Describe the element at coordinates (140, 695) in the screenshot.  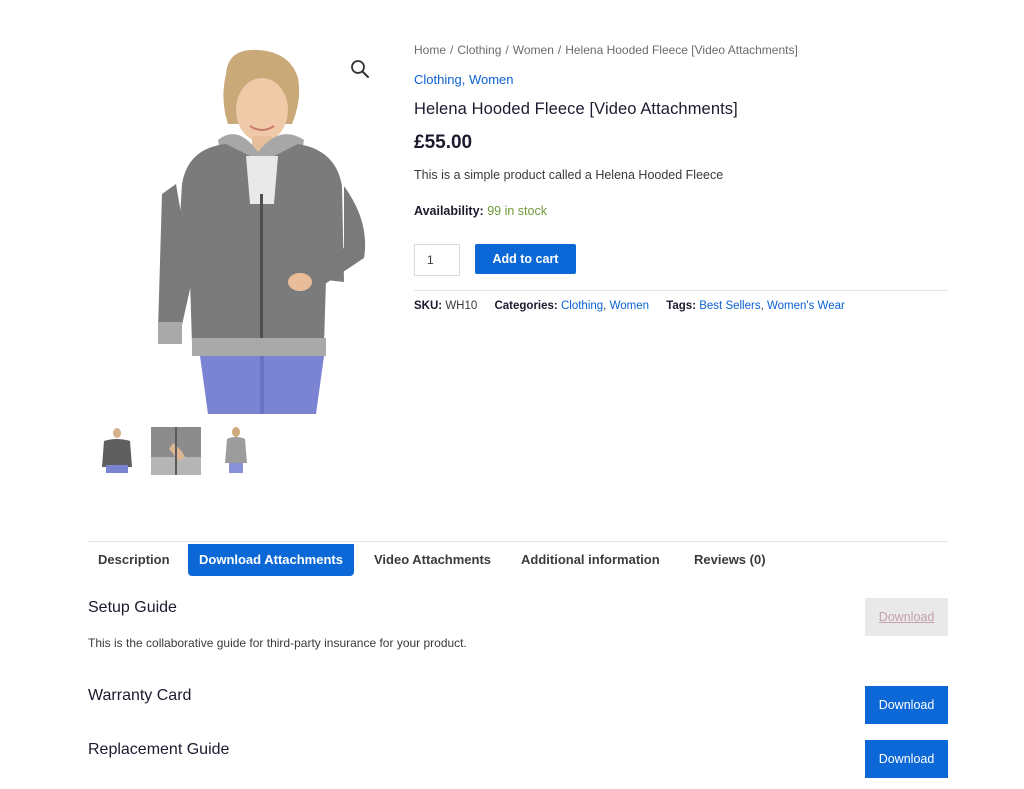
I see `attachment-title-warranty-card: Warranty Card` at that location.